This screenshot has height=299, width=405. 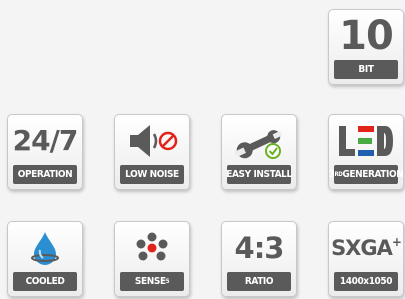 I want to click on badge-cooled: COOLED, so click(x=45, y=259).